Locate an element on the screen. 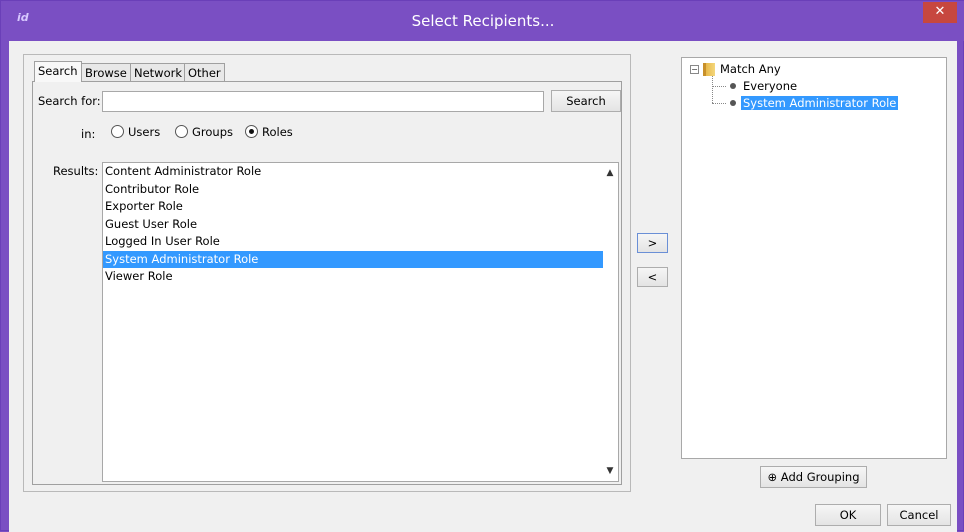  list-item: Contributor Role is located at coordinates (353, 190).